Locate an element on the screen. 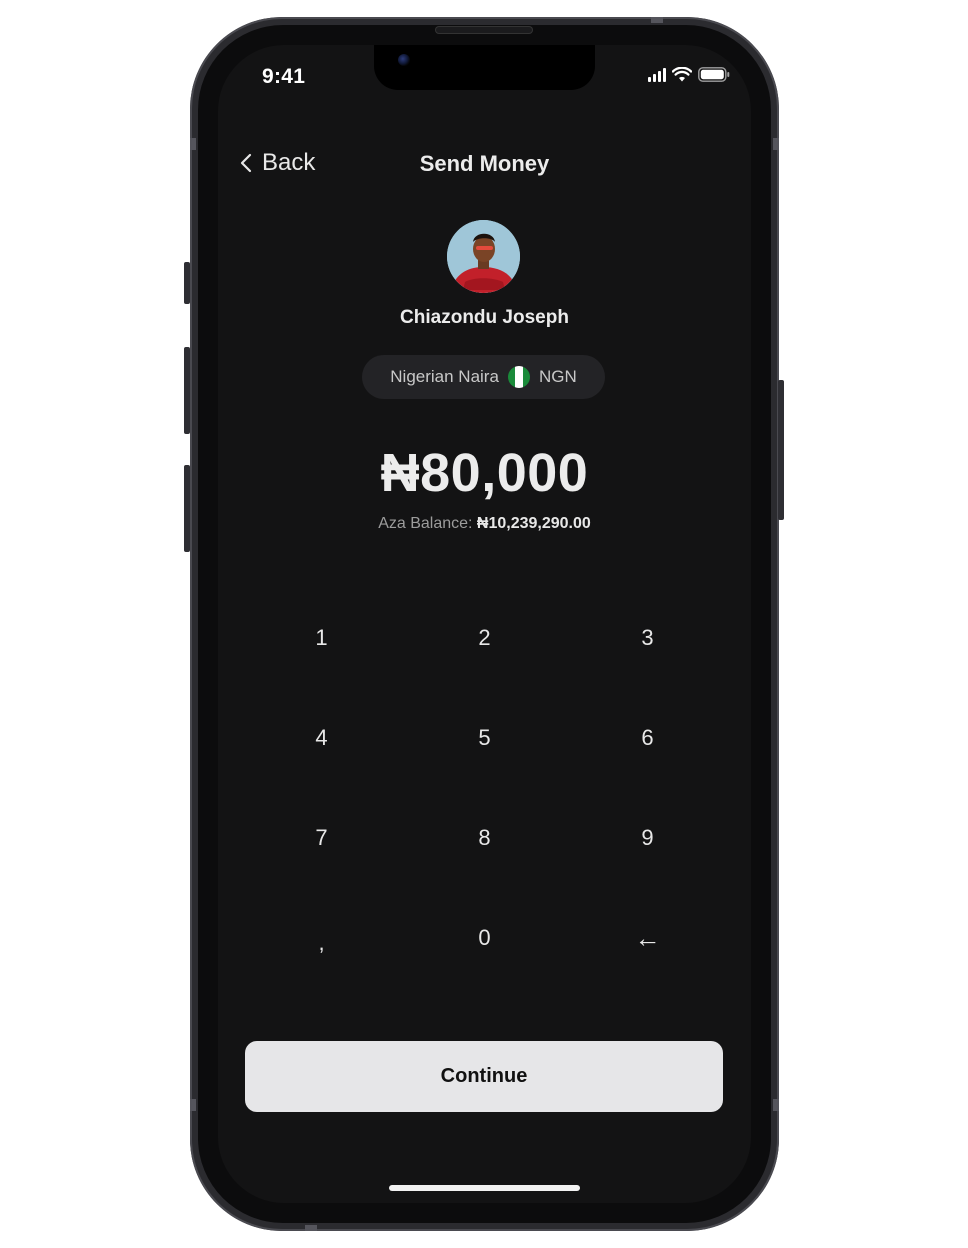  front-camera is located at coordinates (404, 60).